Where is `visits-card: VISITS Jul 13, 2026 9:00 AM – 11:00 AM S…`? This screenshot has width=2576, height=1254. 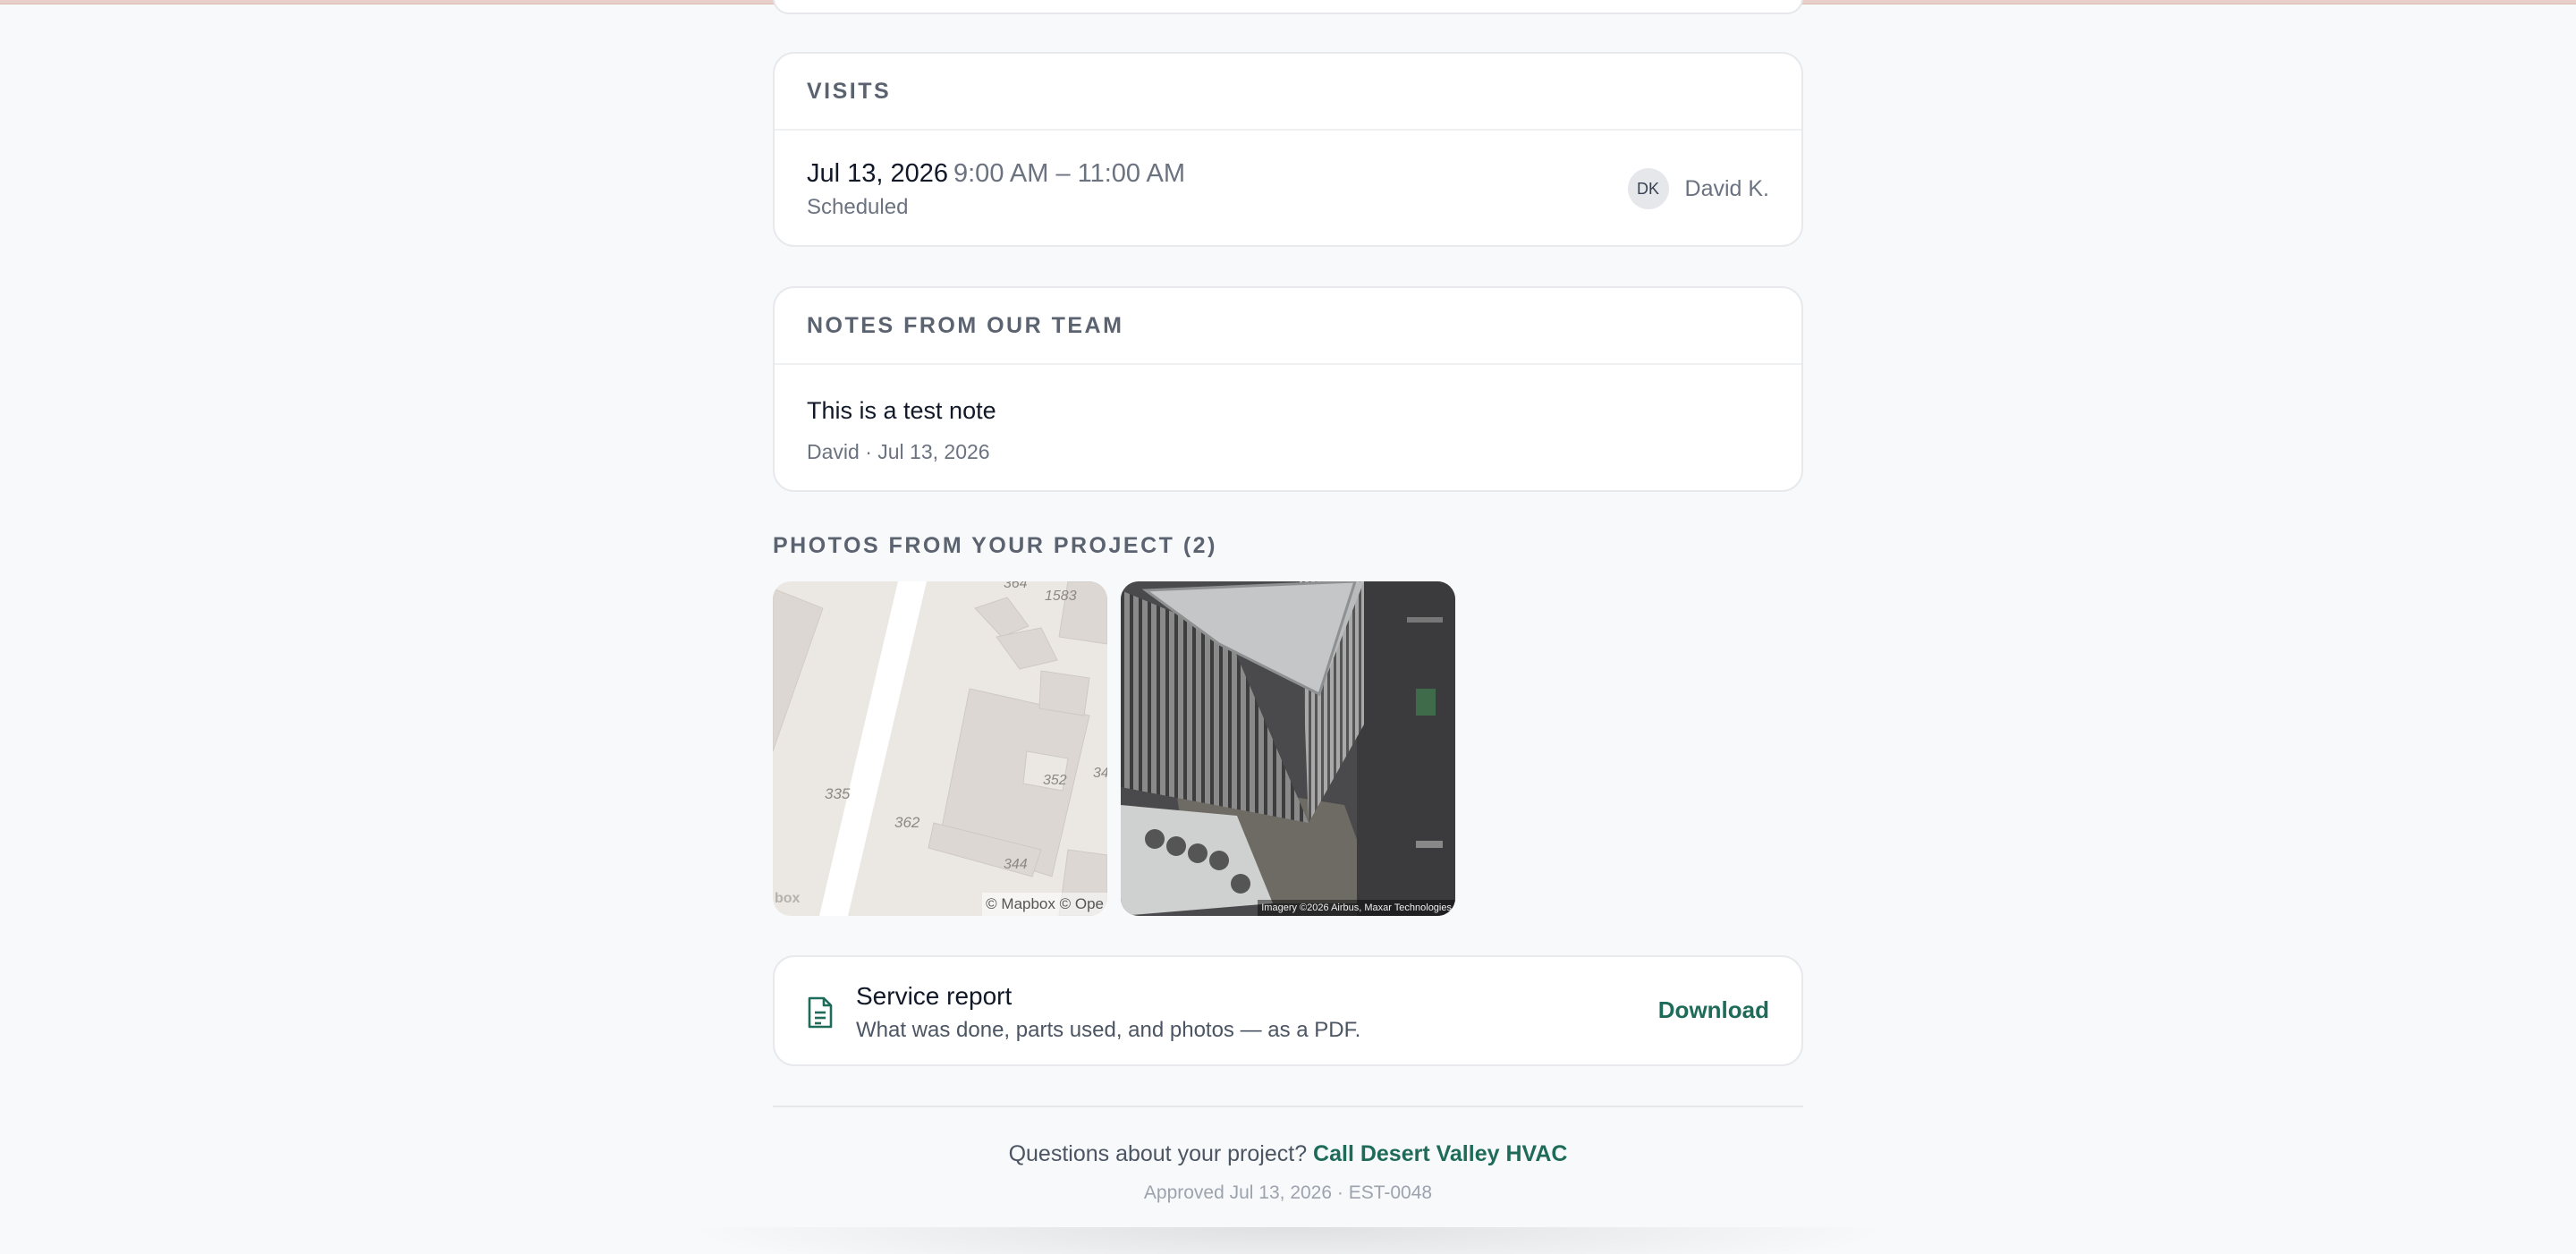 visits-card: VISITS Jul 13, 2026 9:00 AM – 11:00 AM S… is located at coordinates (1288, 149).